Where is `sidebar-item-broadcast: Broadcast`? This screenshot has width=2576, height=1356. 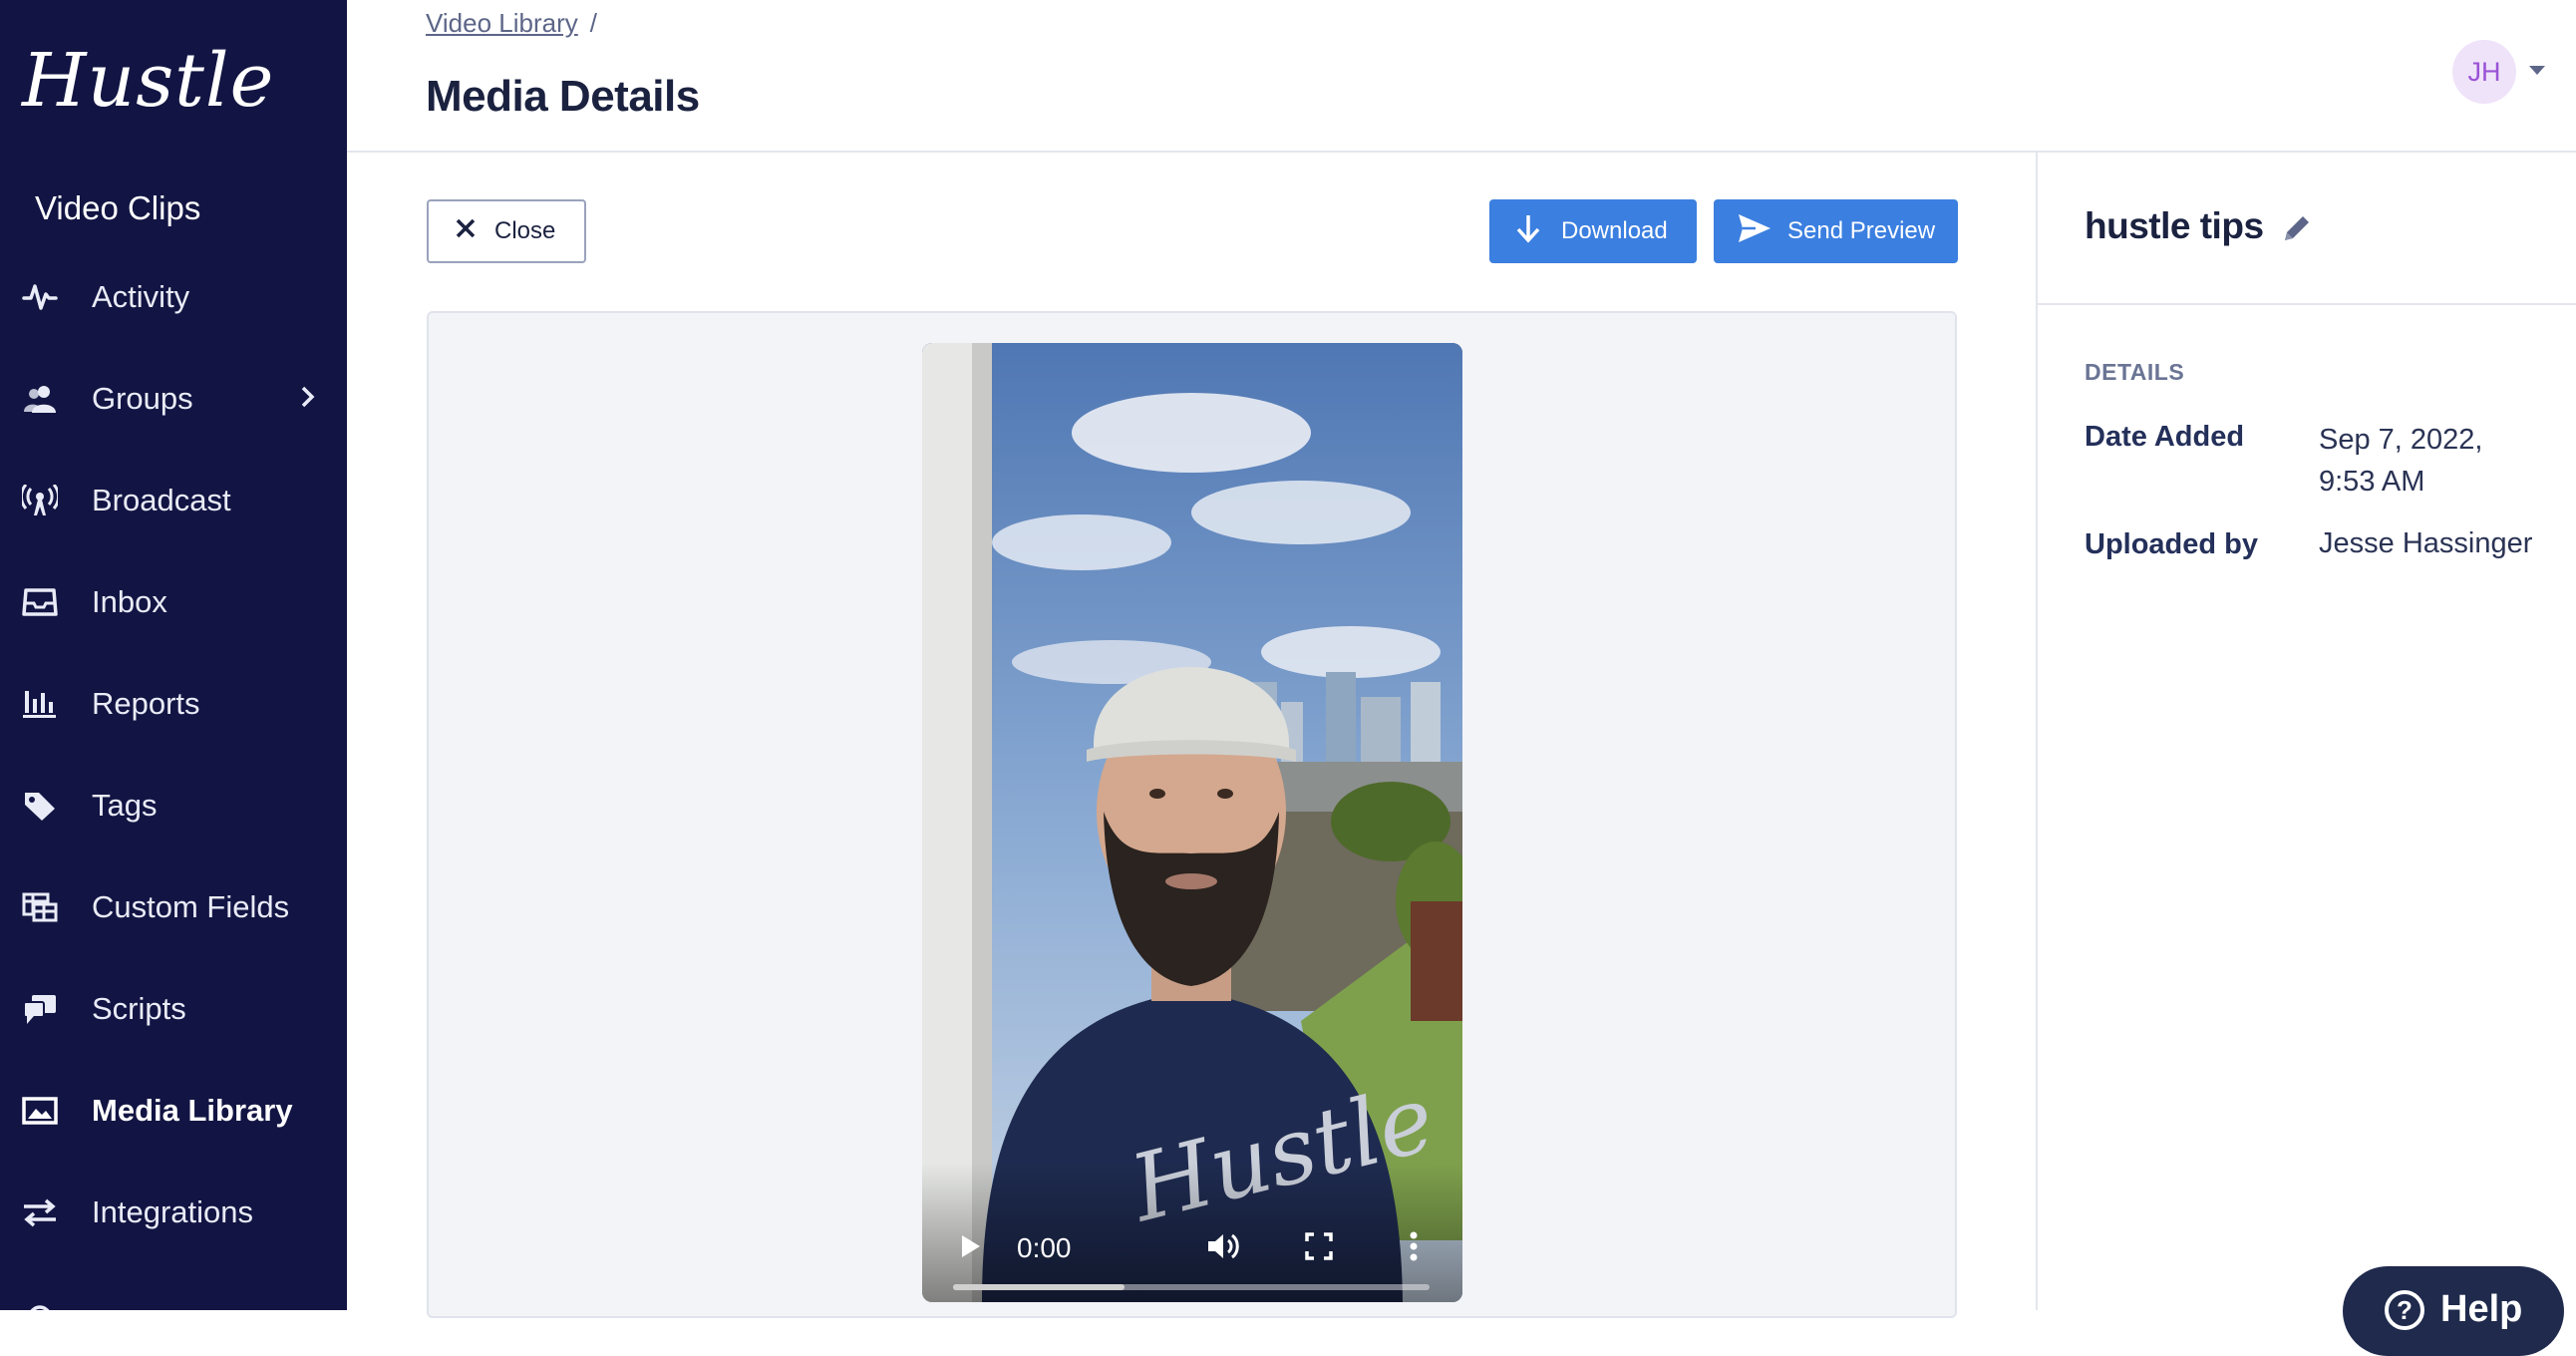 sidebar-item-broadcast: Broadcast is located at coordinates (173, 500).